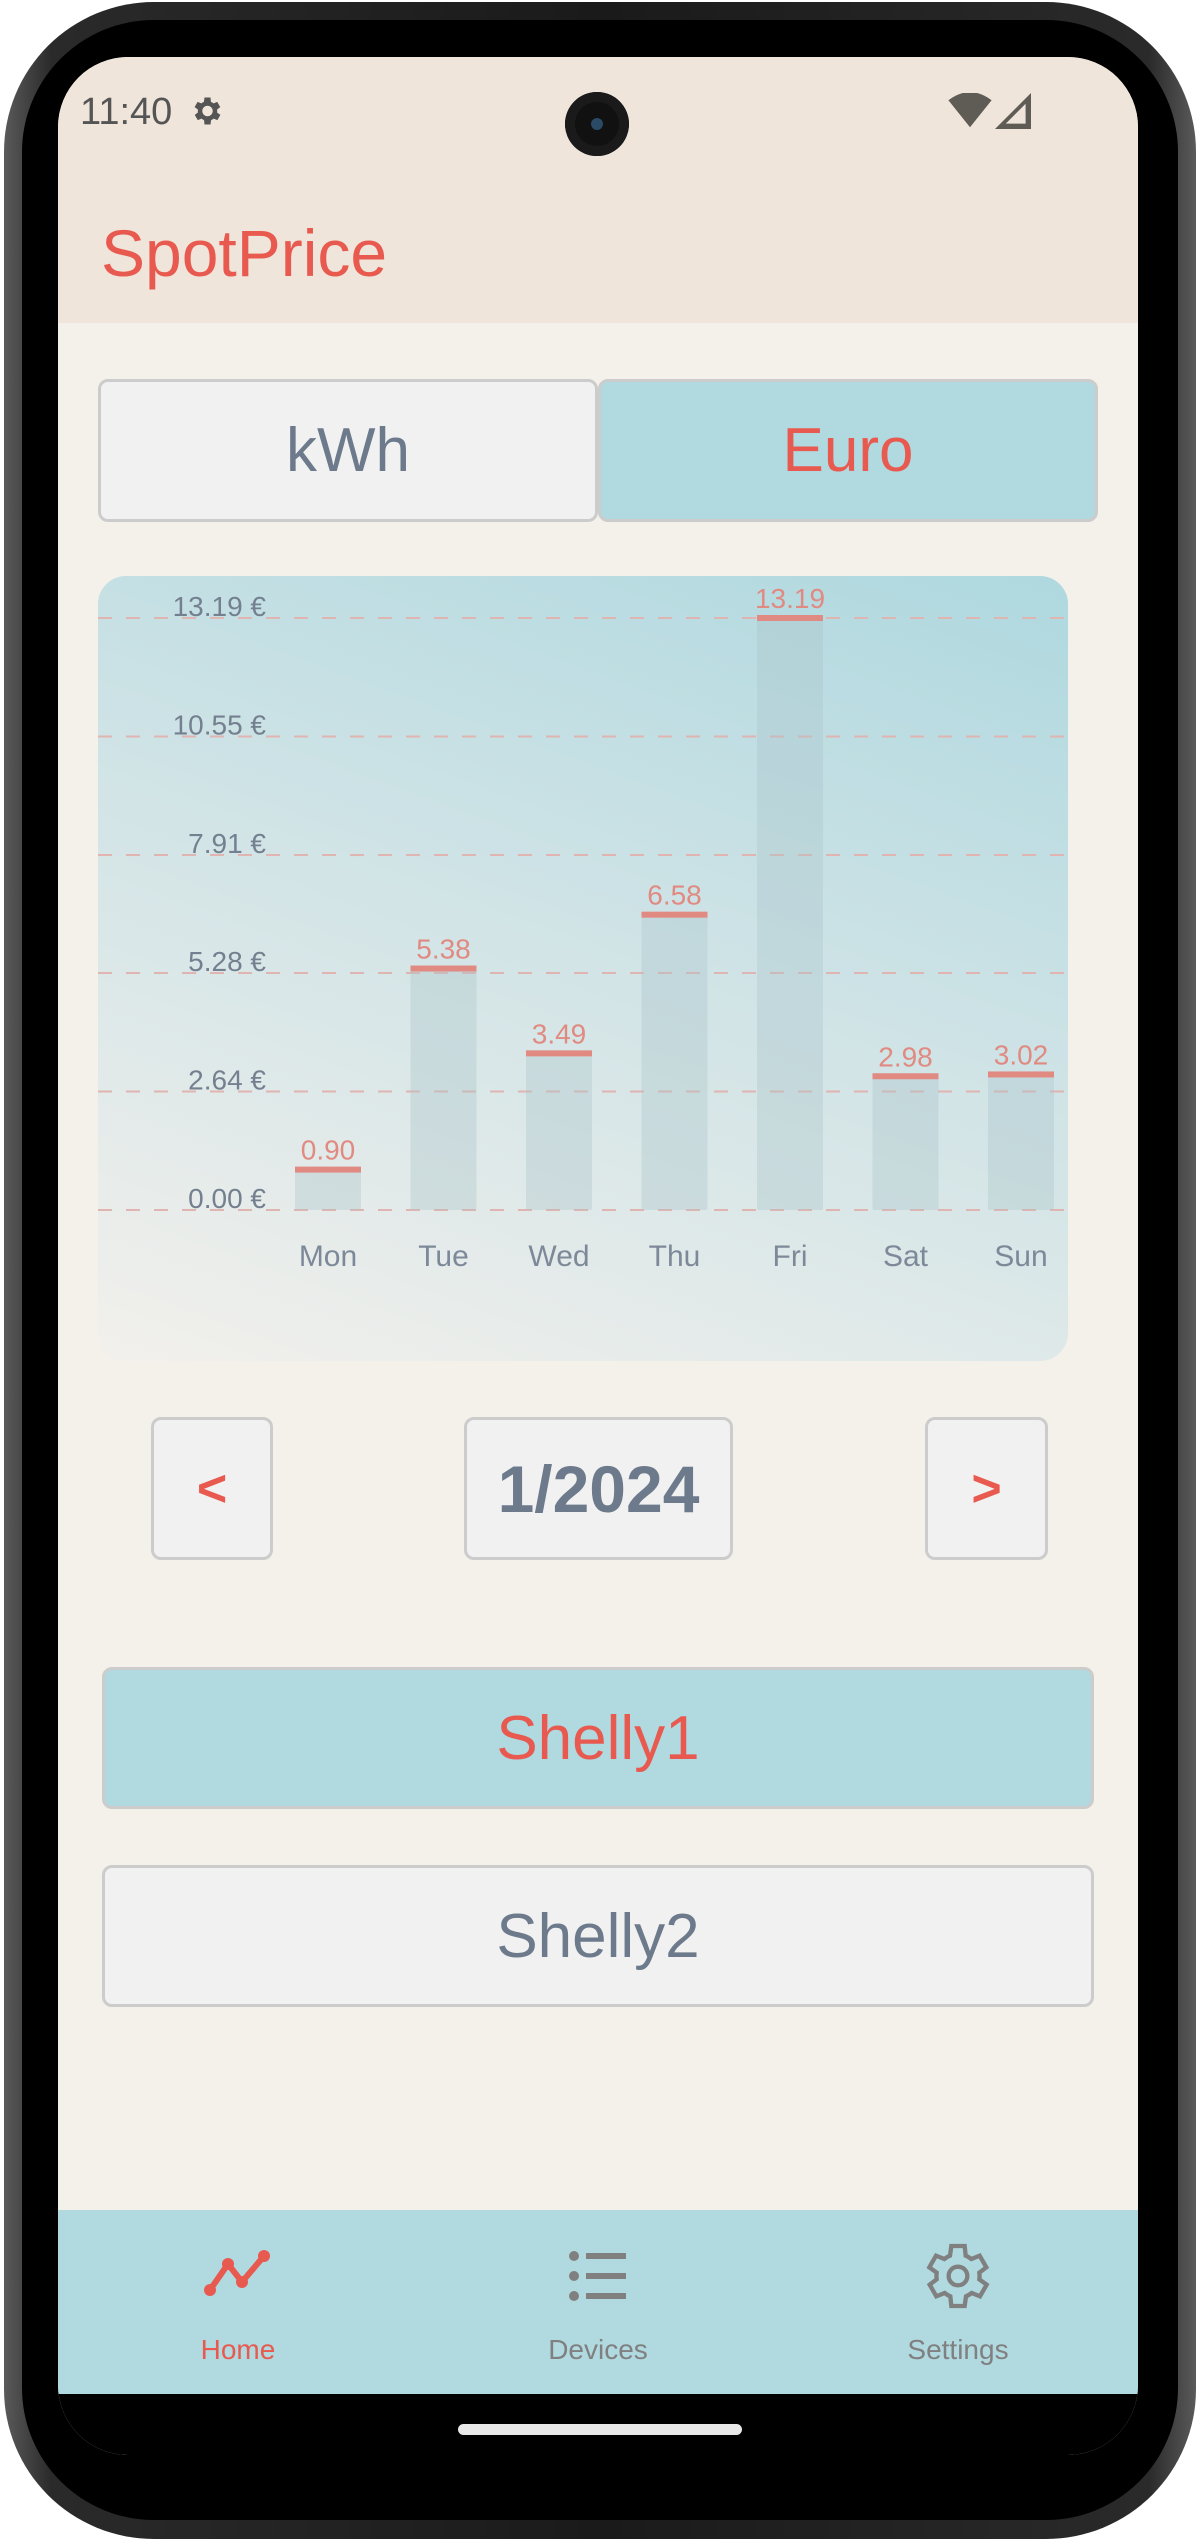 The image size is (1200, 2541). I want to click on period-display-button: 1/2024, so click(598, 1488).